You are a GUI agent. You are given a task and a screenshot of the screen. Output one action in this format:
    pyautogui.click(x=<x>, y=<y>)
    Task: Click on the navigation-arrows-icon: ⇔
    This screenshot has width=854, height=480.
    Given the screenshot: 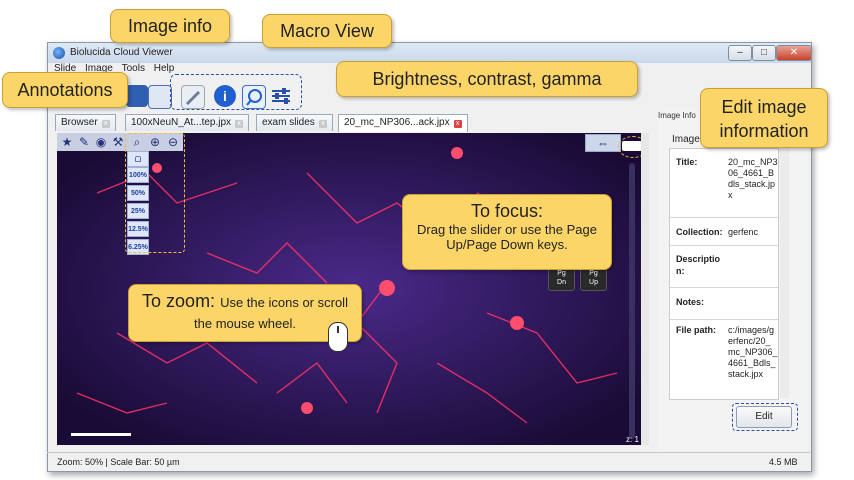 What is the action you would take?
    pyautogui.click(x=603, y=143)
    